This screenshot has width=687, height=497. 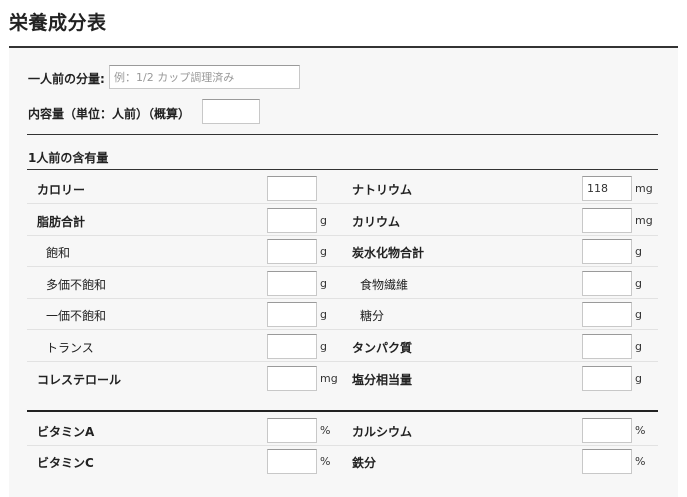 What do you see at coordinates (68, 158) in the screenshot?
I see `section-title: 1人前の含有量` at bounding box center [68, 158].